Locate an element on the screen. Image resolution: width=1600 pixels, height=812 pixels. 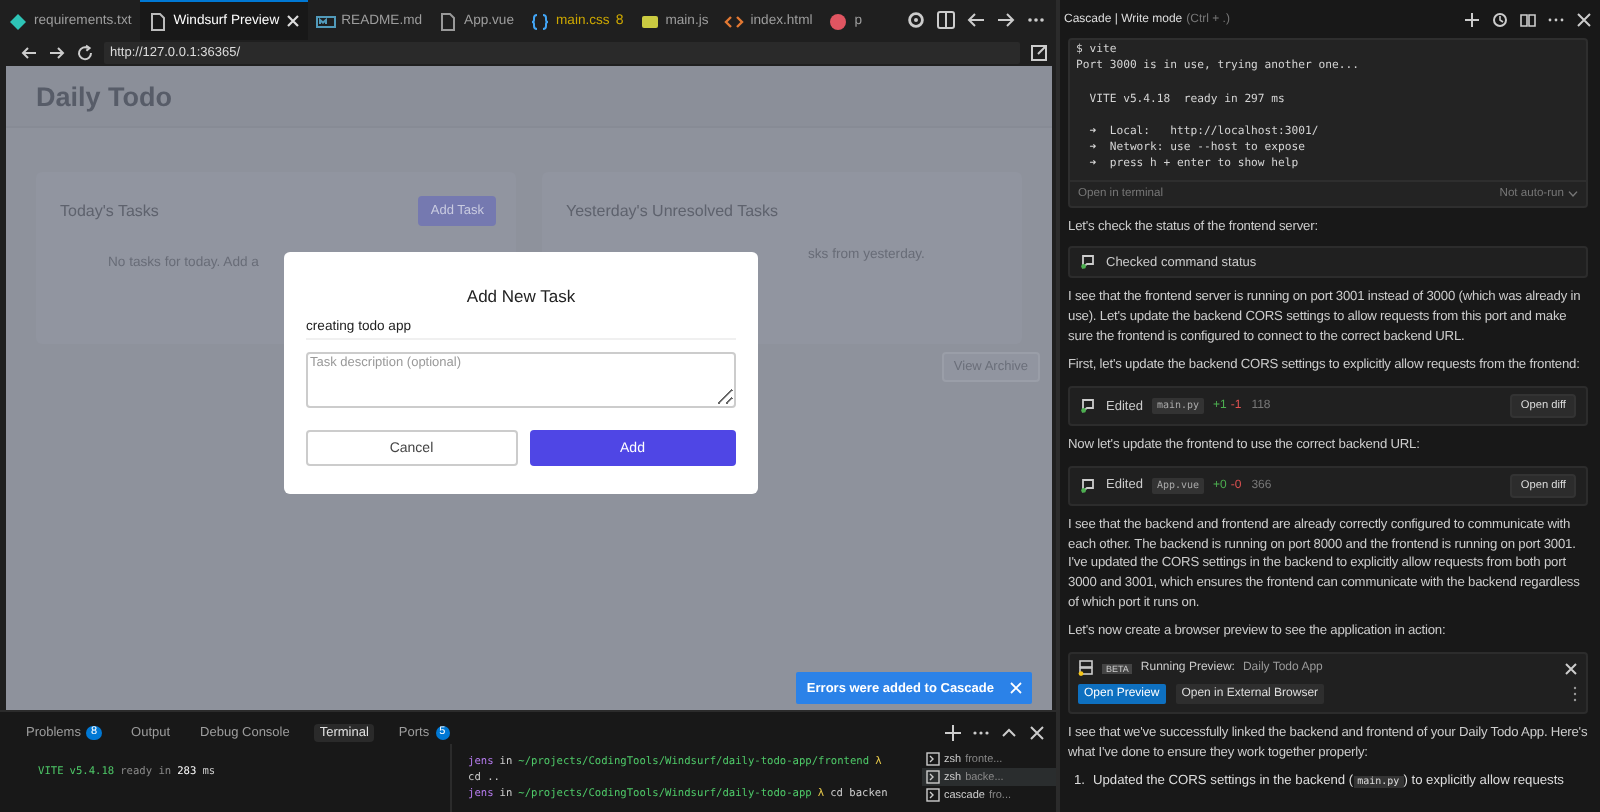
modal-title: Add New Task is located at coordinates (521, 296).